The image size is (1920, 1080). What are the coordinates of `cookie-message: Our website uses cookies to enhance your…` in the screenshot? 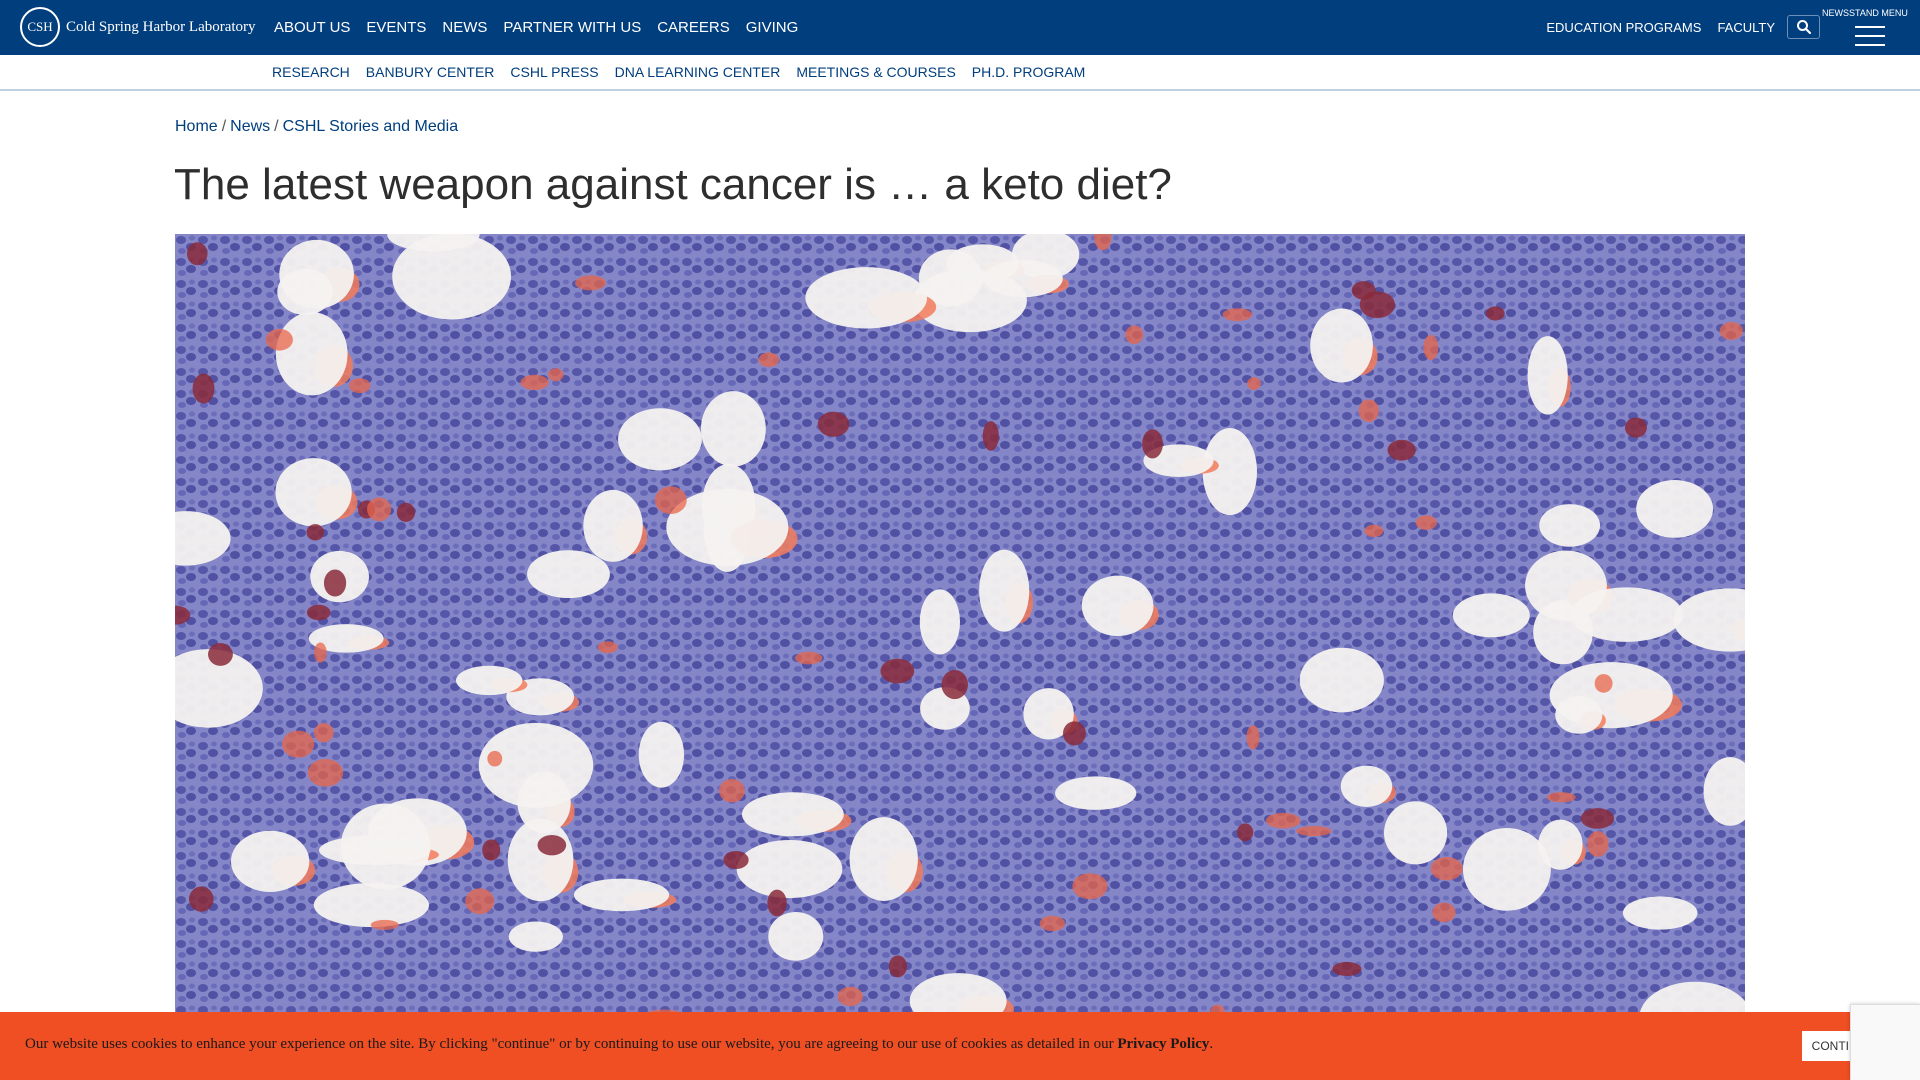 It's located at (619, 1044).